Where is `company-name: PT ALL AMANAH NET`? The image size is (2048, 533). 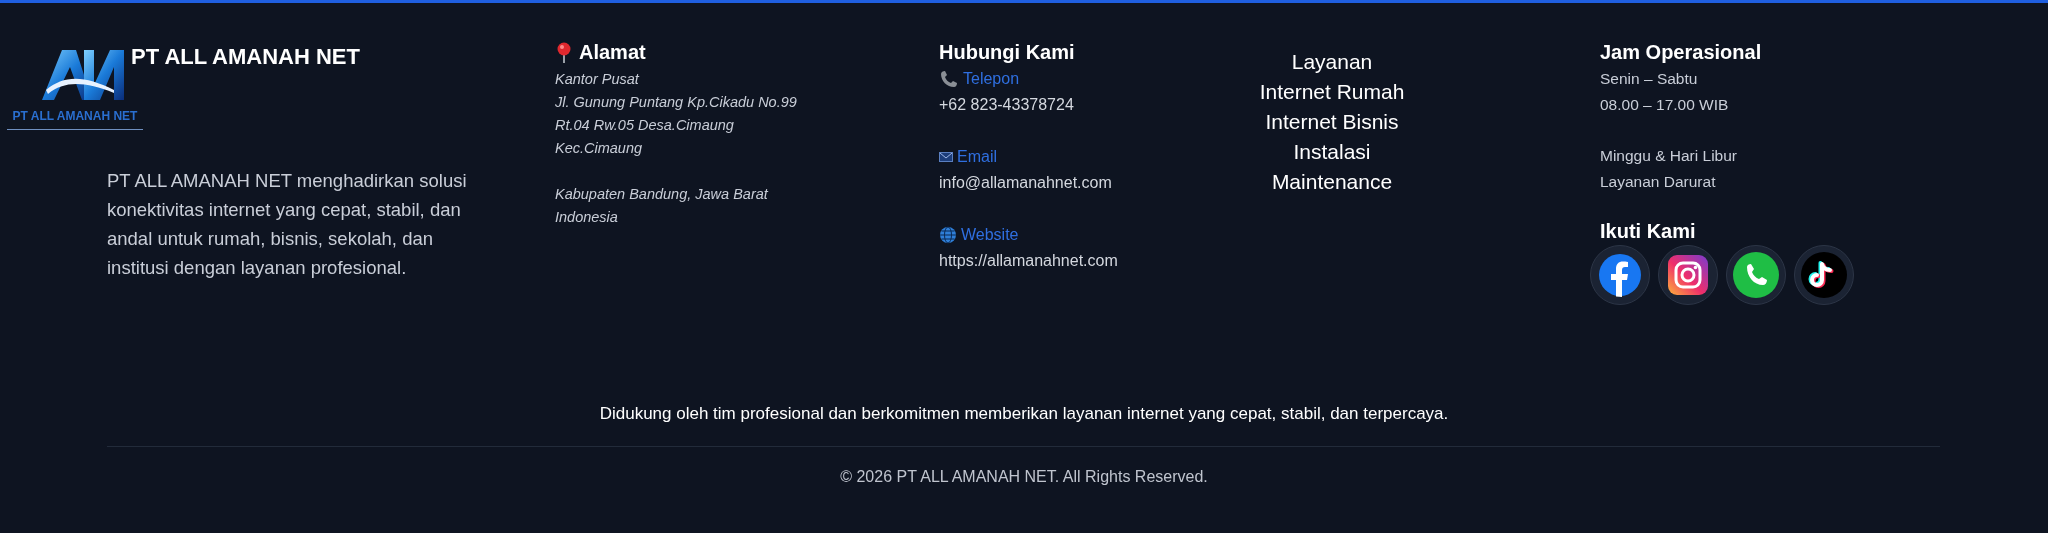
company-name: PT ALL AMANAH NET is located at coordinates (245, 57).